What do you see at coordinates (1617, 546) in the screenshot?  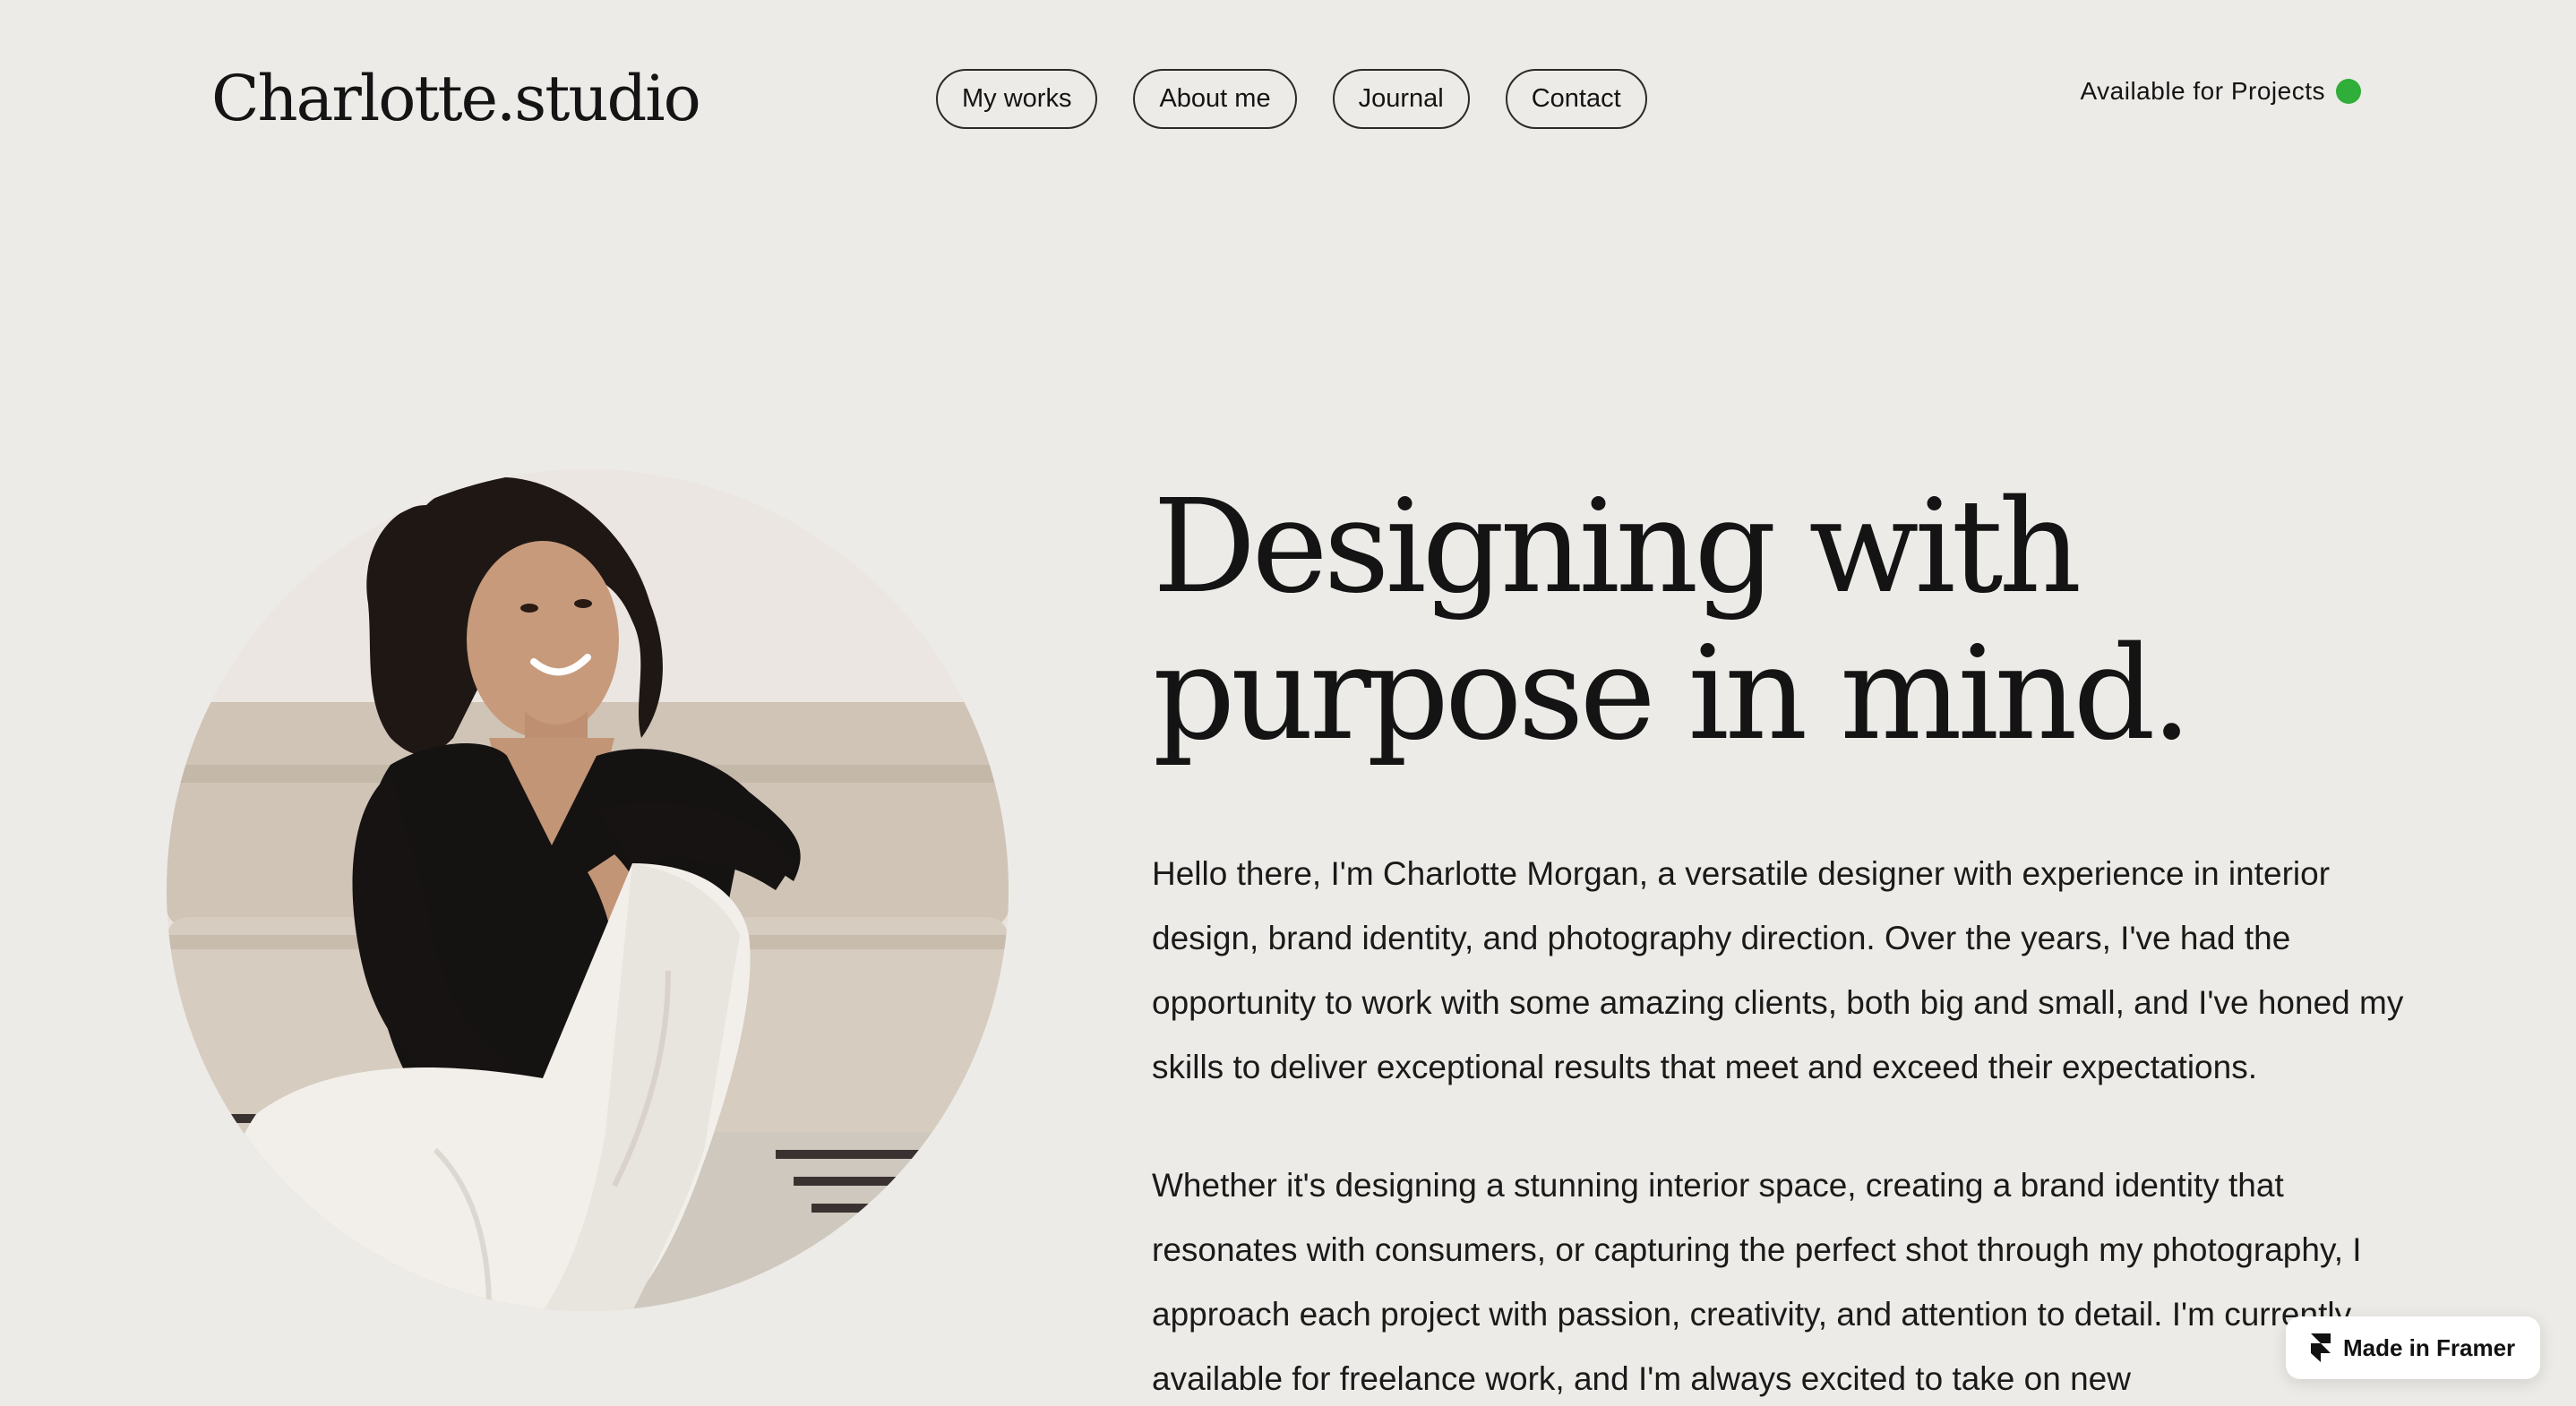 I see `headline-line-1: Designing with` at bounding box center [1617, 546].